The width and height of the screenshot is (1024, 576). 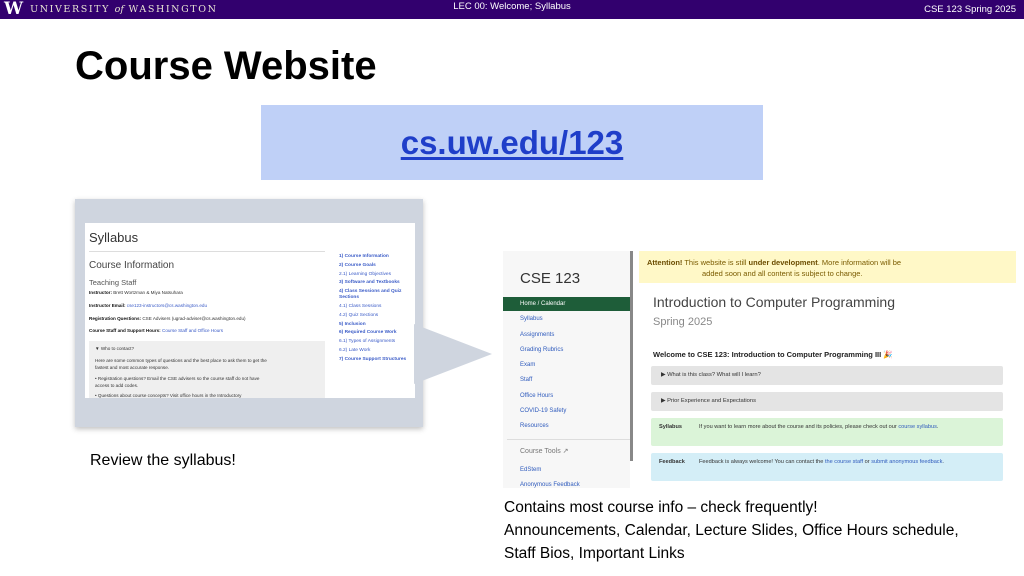 I want to click on box-title: ▼ Who to contact?, so click(x=115, y=348).